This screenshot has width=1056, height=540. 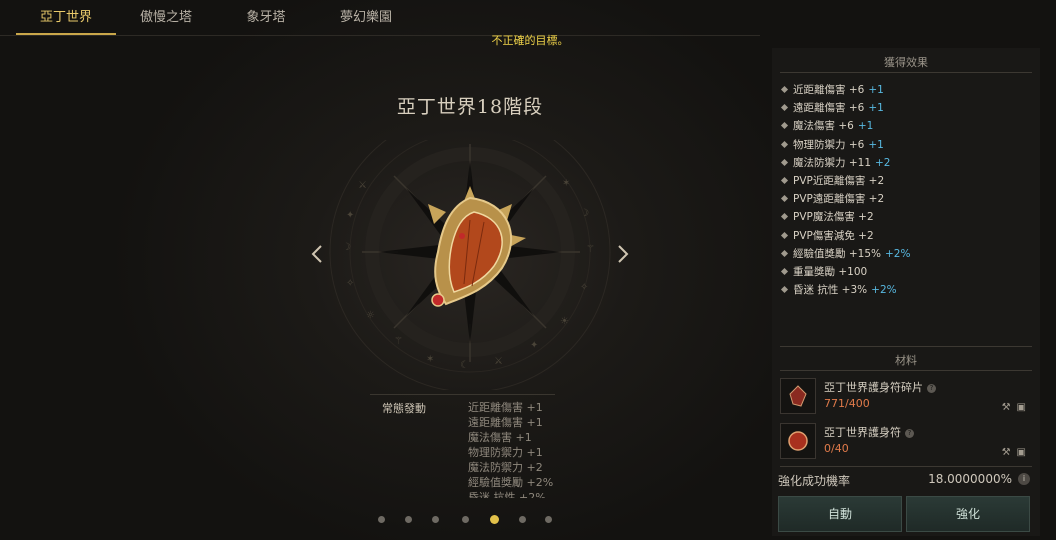 I want to click on material-count: 0/40, so click(x=836, y=448).